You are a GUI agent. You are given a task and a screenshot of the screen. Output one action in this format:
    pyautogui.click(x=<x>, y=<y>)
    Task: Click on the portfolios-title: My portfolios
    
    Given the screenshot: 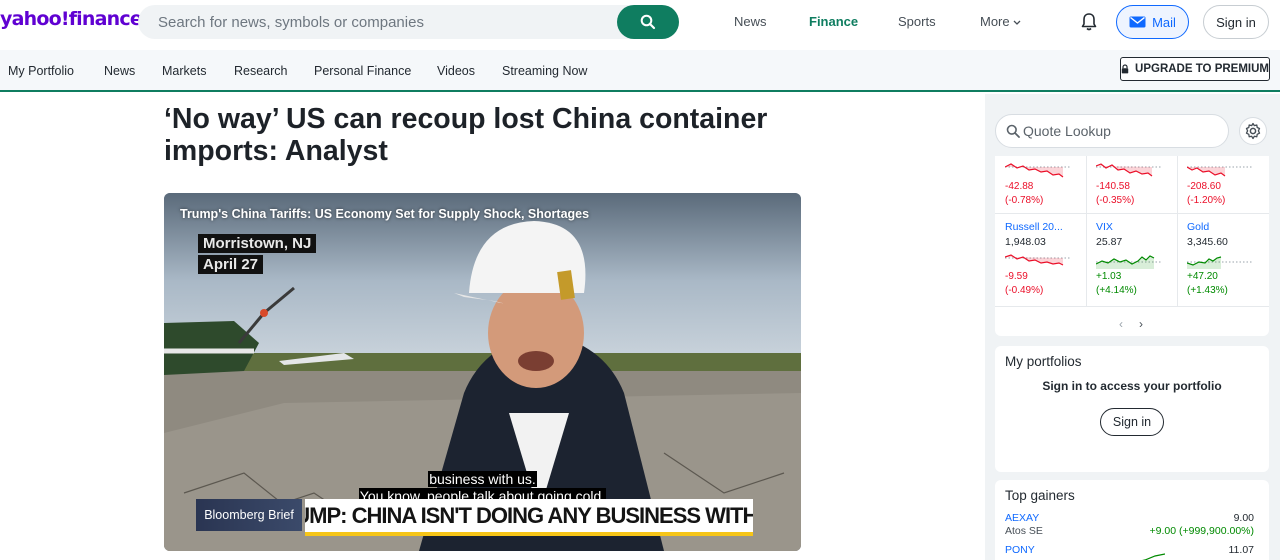 What is the action you would take?
    pyautogui.click(x=1043, y=361)
    